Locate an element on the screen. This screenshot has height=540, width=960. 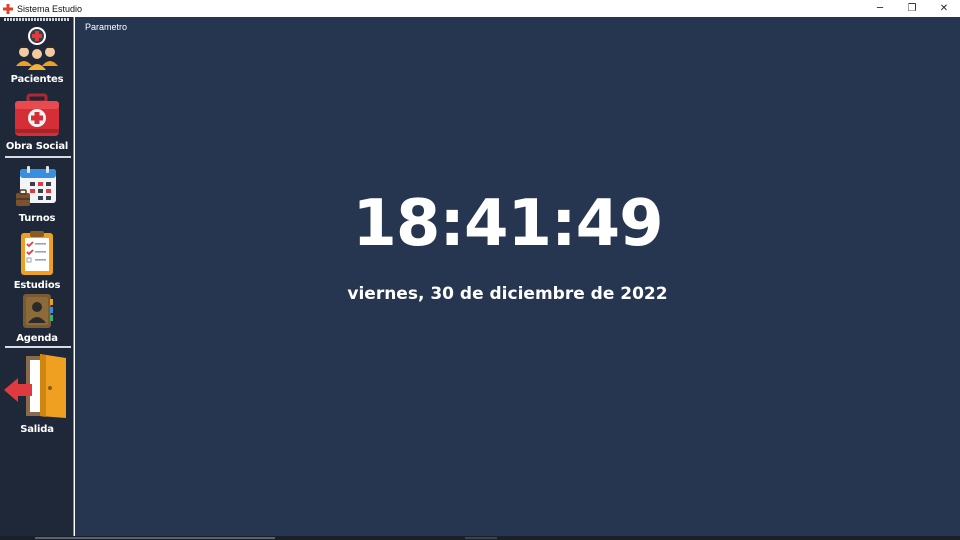
sidebar-item-label: Salida is located at coordinates (37, 429).